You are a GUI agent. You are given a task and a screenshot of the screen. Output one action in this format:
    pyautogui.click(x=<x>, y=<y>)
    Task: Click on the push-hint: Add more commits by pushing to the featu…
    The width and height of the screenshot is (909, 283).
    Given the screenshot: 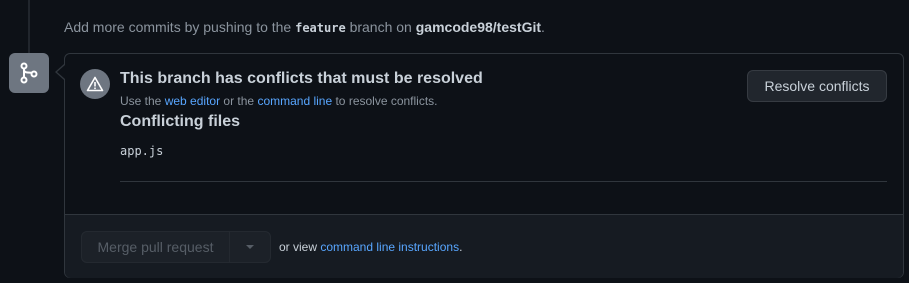 What is the action you would take?
    pyautogui.click(x=304, y=27)
    